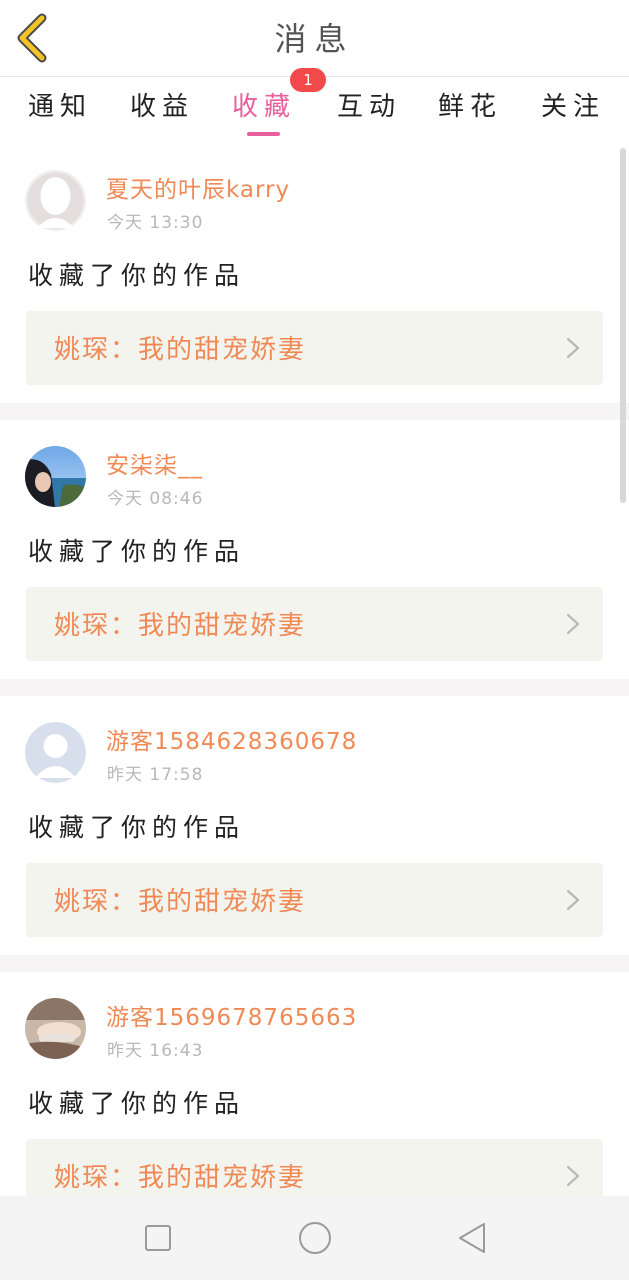 The width and height of the screenshot is (629, 1280). I want to click on home-button, so click(315, 1238).